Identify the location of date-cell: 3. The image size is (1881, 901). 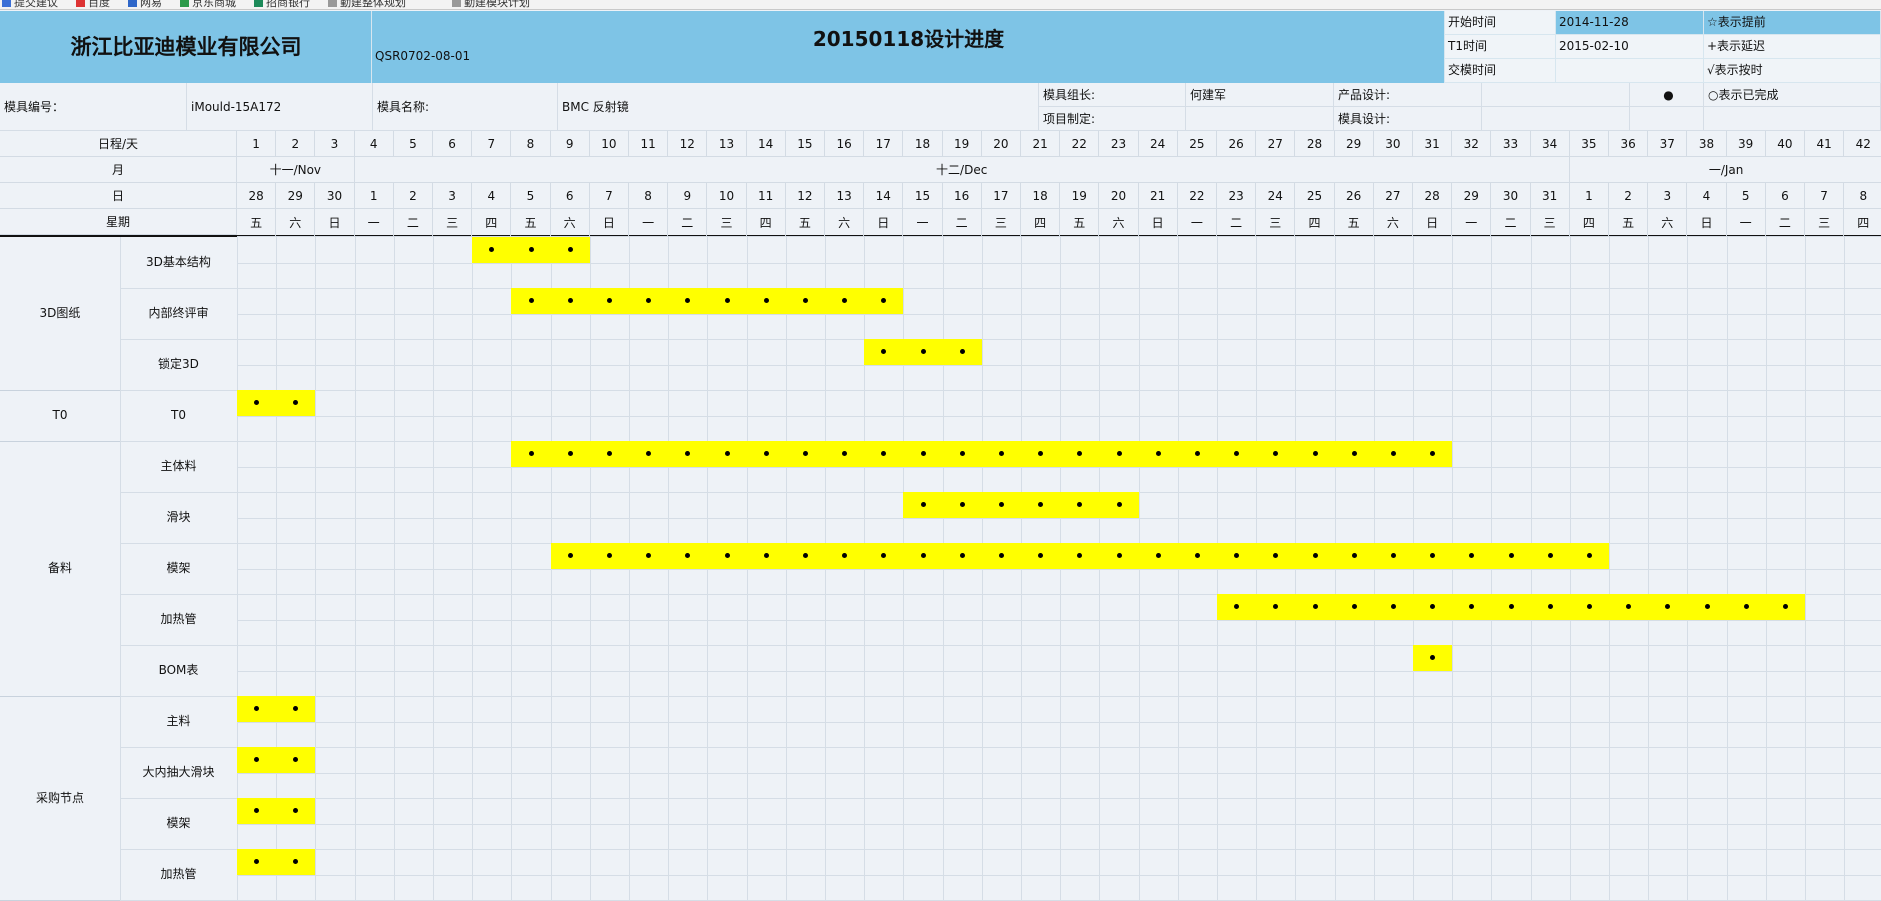
(453, 196).